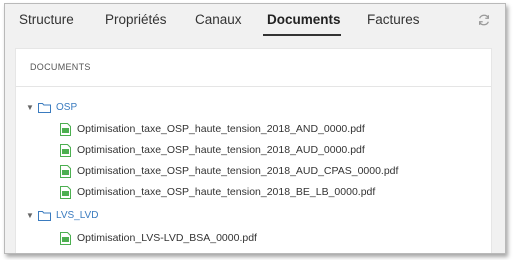  What do you see at coordinates (167, 238) in the screenshot?
I see `file-name: Optimisation_LVS-LVD_BSA_0000.pdf` at bounding box center [167, 238].